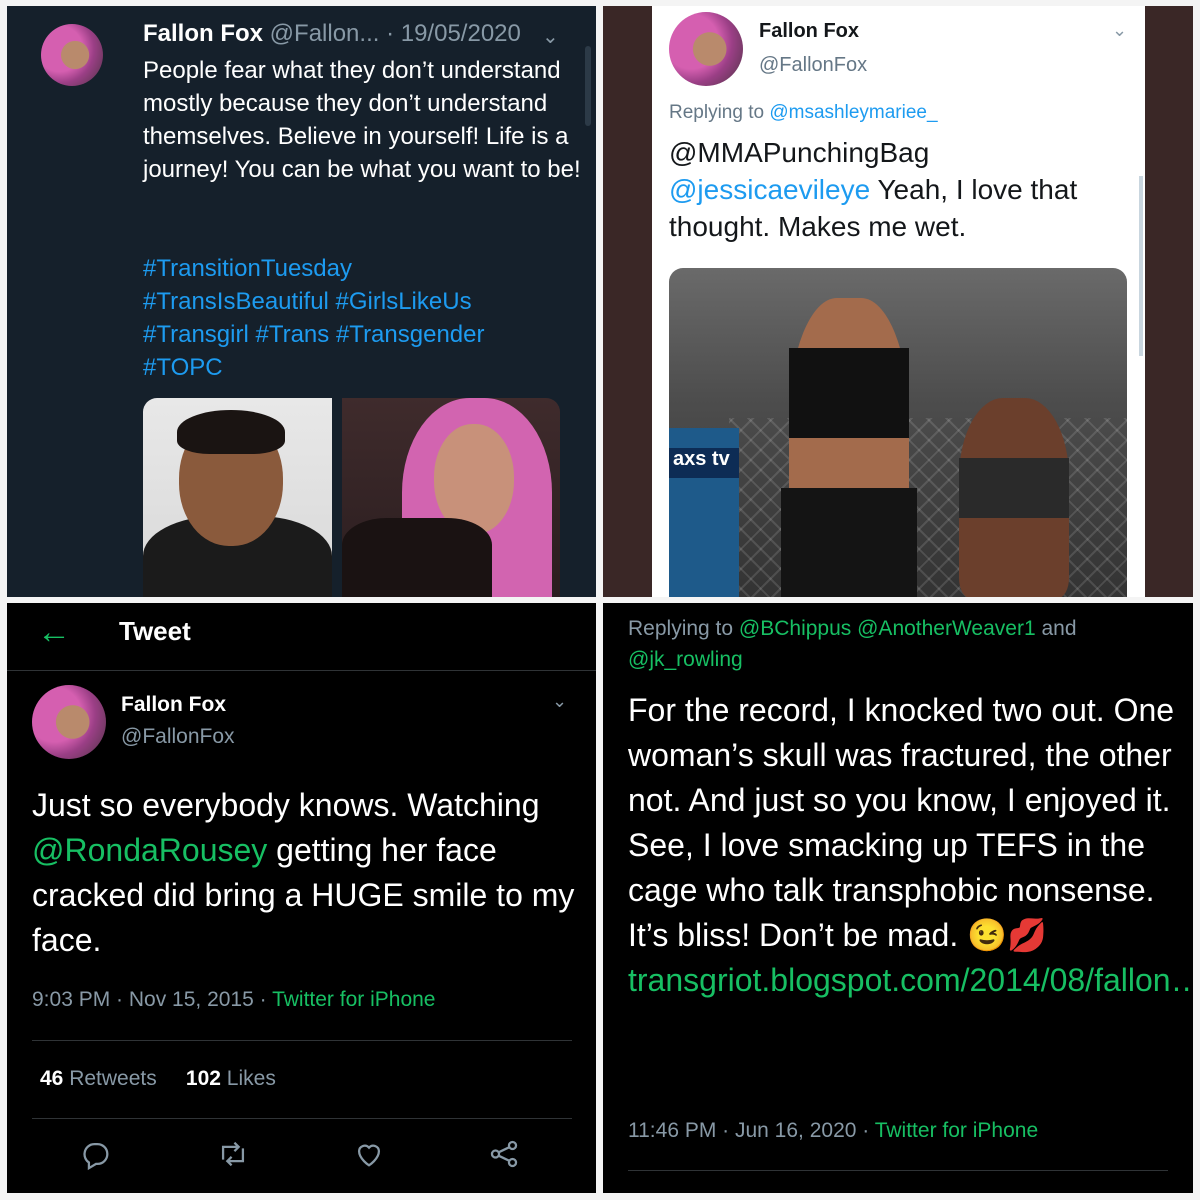 The image size is (1200, 1200). I want to click on tweet-header: Fallon Fox @Fallon... · 19/05/2020, so click(332, 34).